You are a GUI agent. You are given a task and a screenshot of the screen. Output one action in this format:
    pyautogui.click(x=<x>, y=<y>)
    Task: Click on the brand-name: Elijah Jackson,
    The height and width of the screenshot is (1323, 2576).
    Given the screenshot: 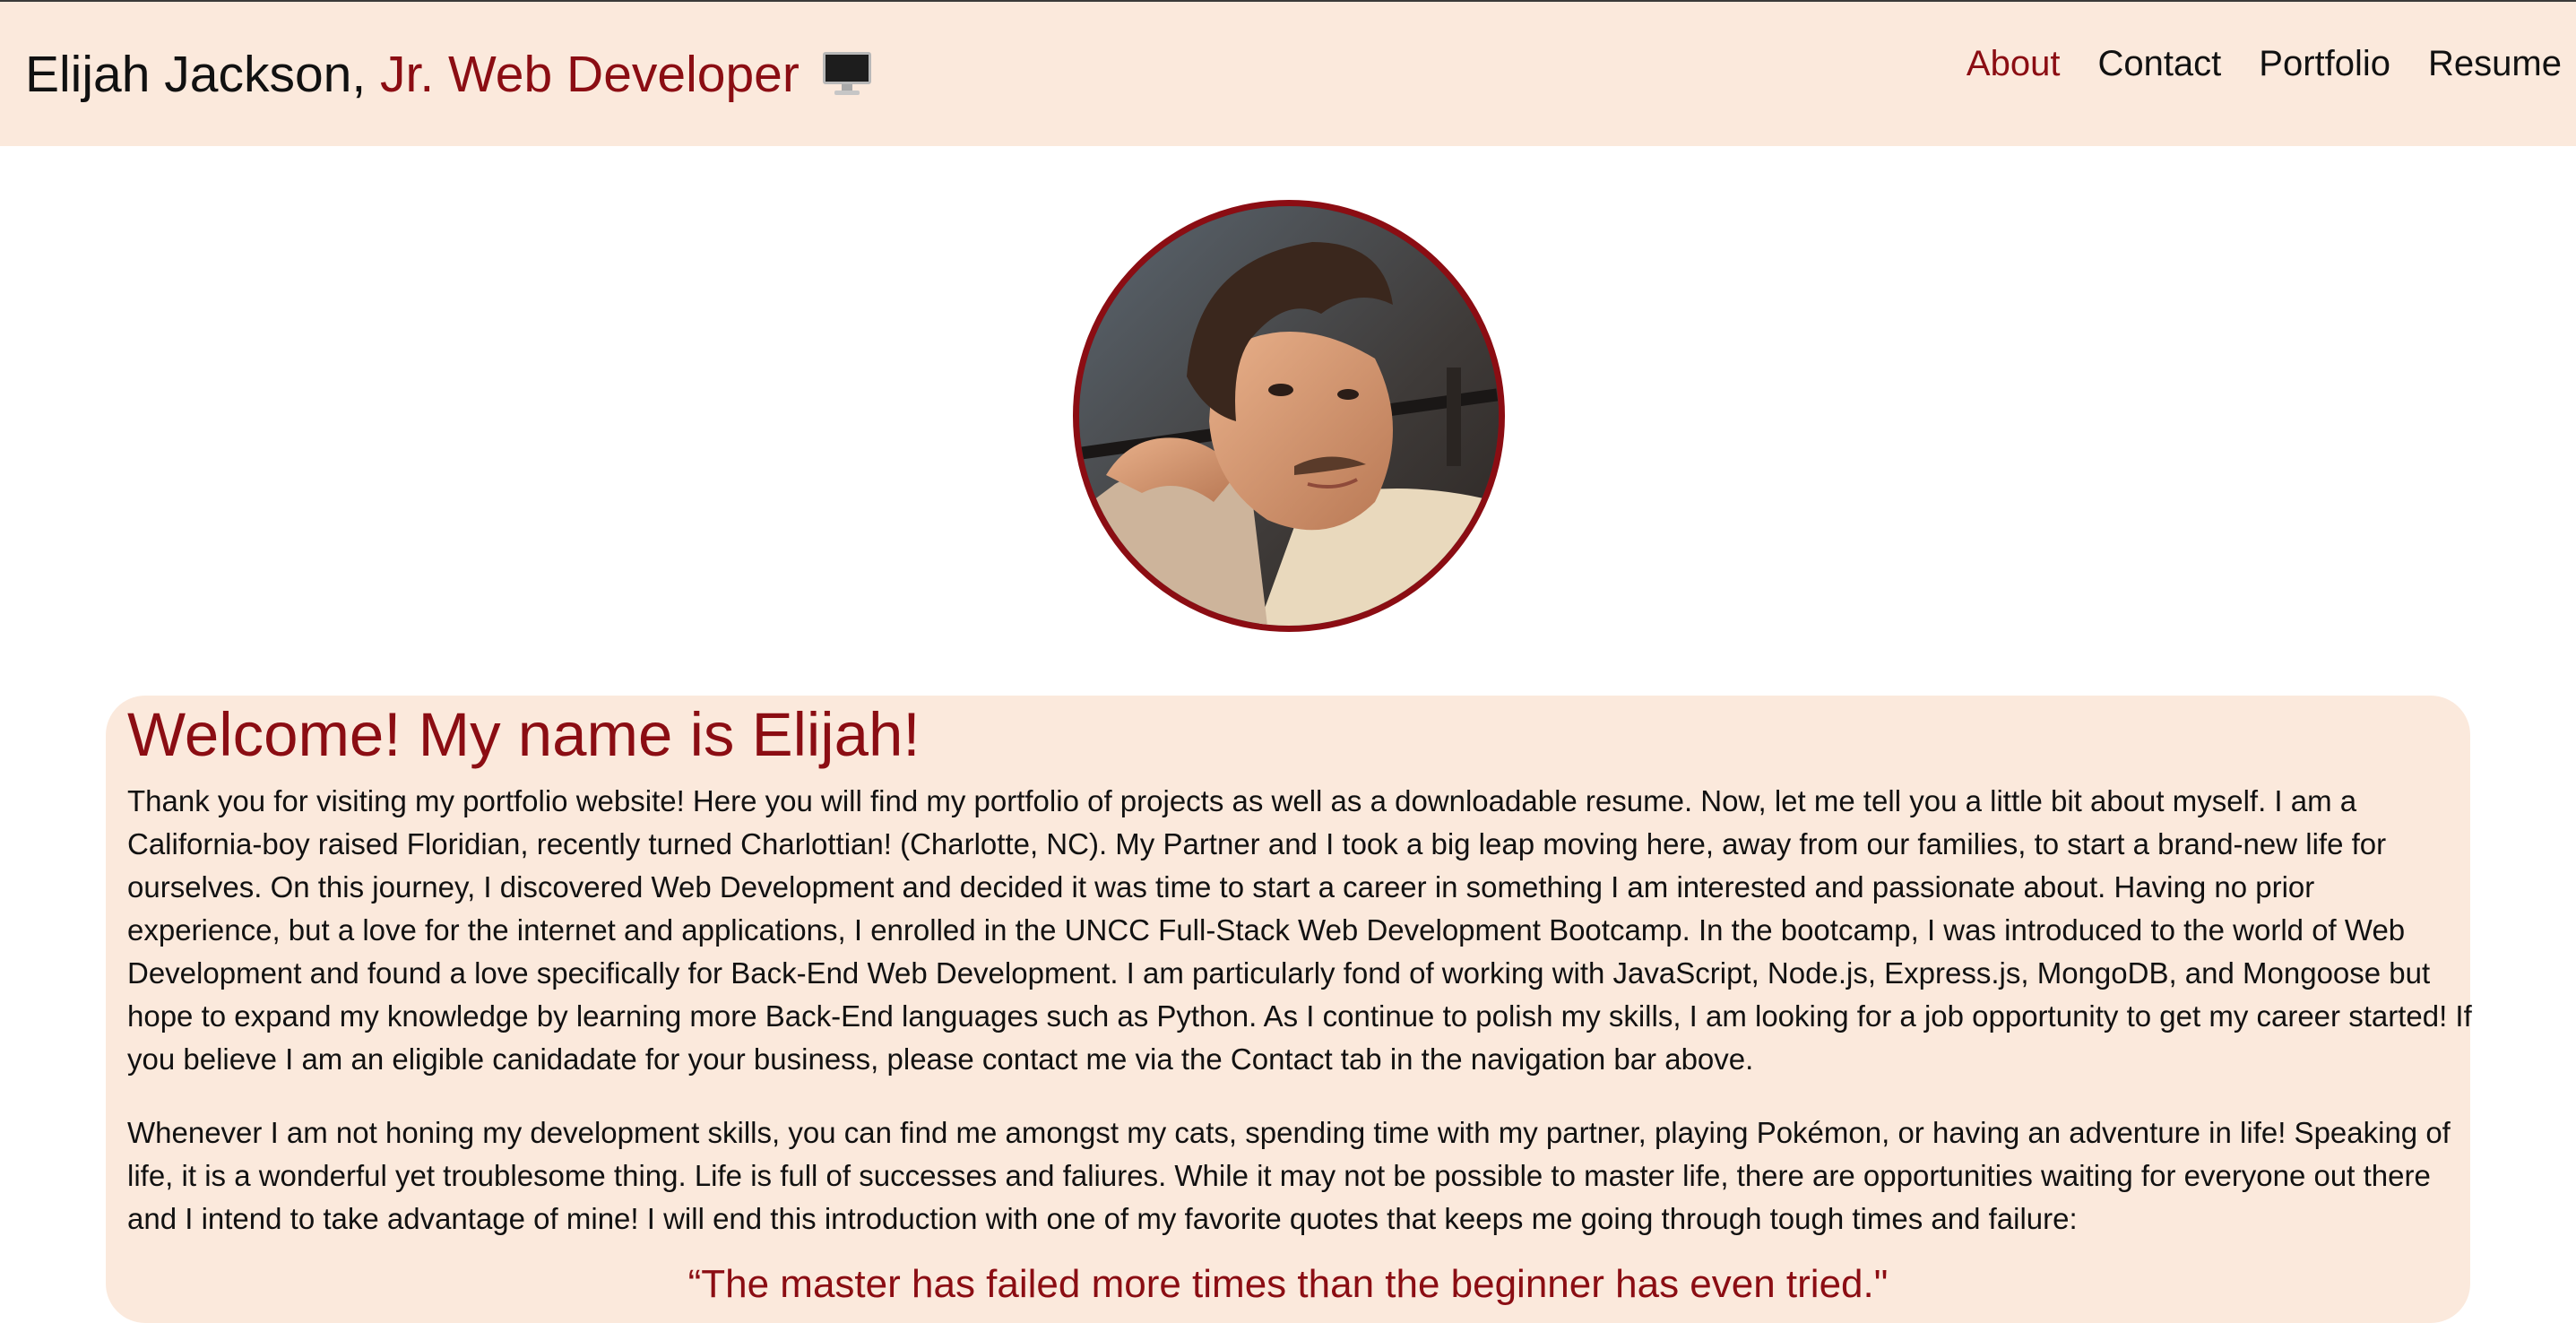 What is the action you would take?
    pyautogui.click(x=196, y=74)
    